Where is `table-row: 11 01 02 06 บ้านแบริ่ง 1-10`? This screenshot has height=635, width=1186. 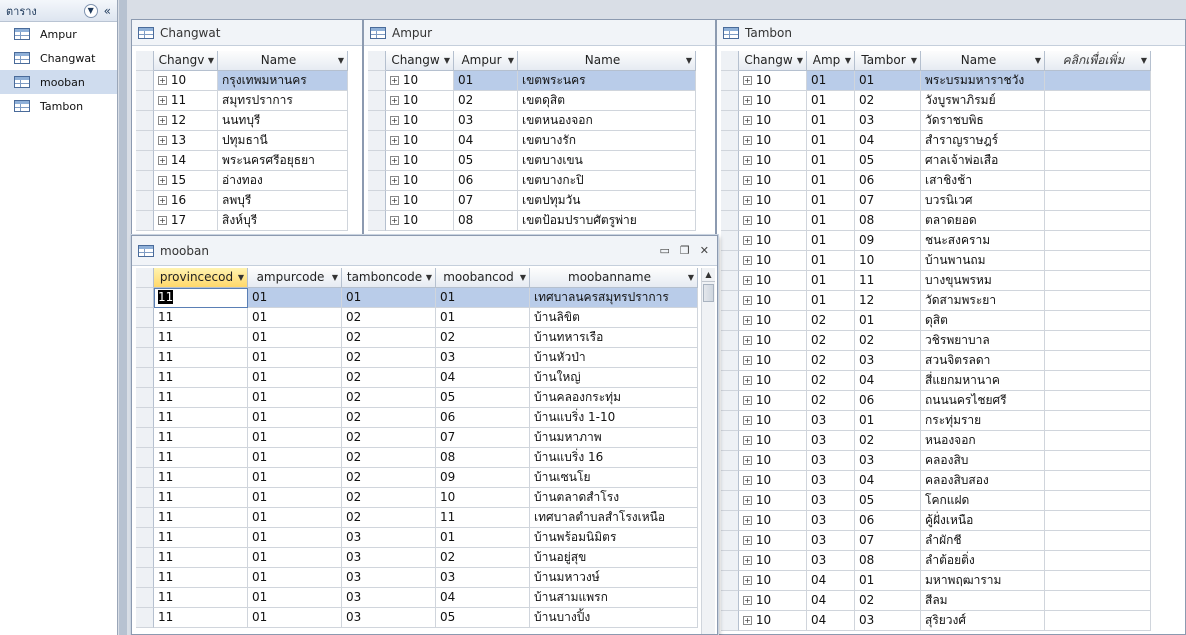 table-row: 11 01 02 06 บ้านแบริ่ง 1-10 is located at coordinates (417, 418).